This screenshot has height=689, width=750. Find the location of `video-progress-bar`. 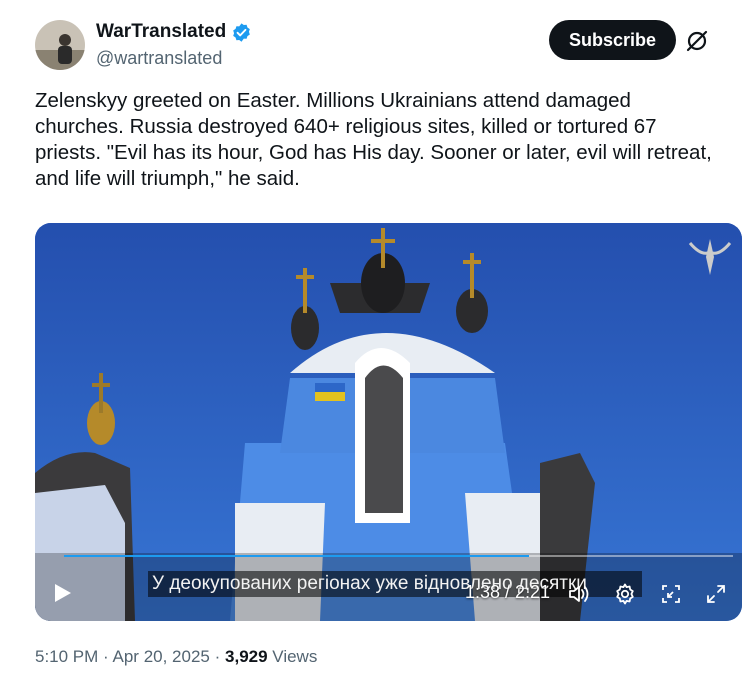

video-progress-bar is located at coordinates (398, 556).